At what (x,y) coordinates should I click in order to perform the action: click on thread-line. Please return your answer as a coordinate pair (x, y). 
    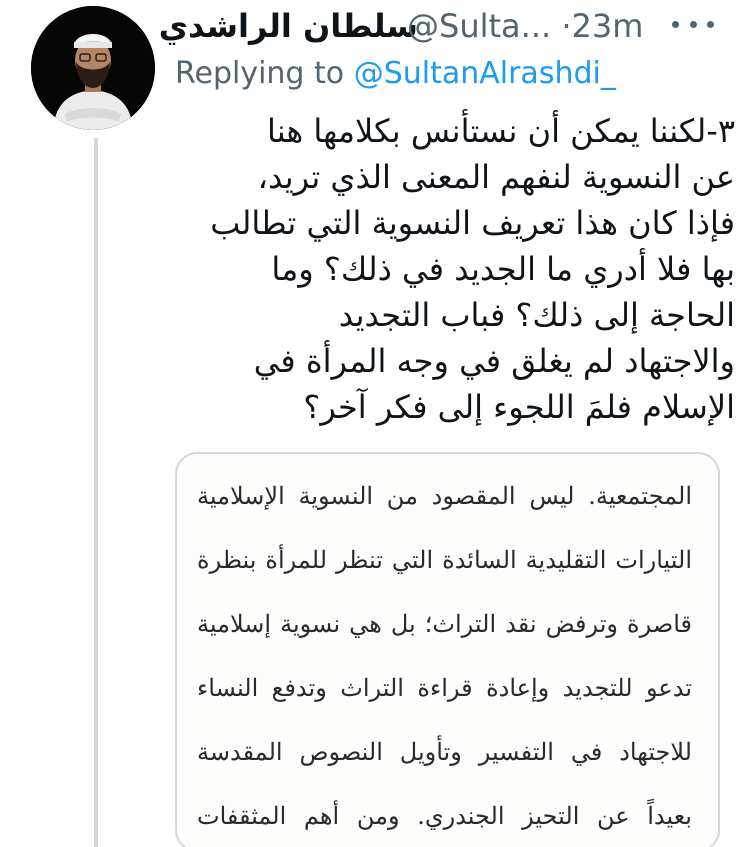
    Looking at the image, I should click on (96, 492).